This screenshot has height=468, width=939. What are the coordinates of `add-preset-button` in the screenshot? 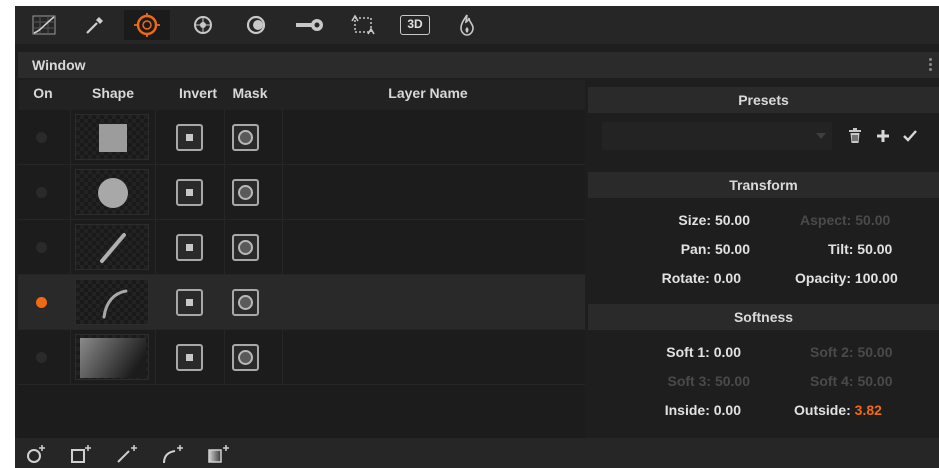 It's located at (883, 136).